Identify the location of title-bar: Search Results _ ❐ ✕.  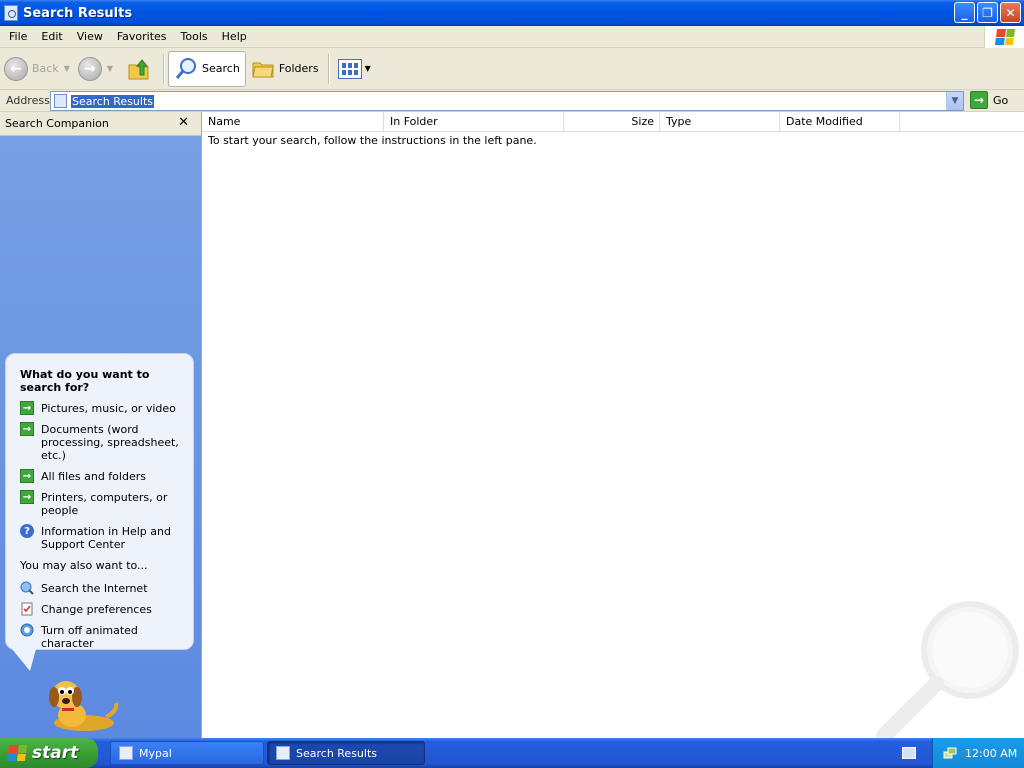
(512, 13).